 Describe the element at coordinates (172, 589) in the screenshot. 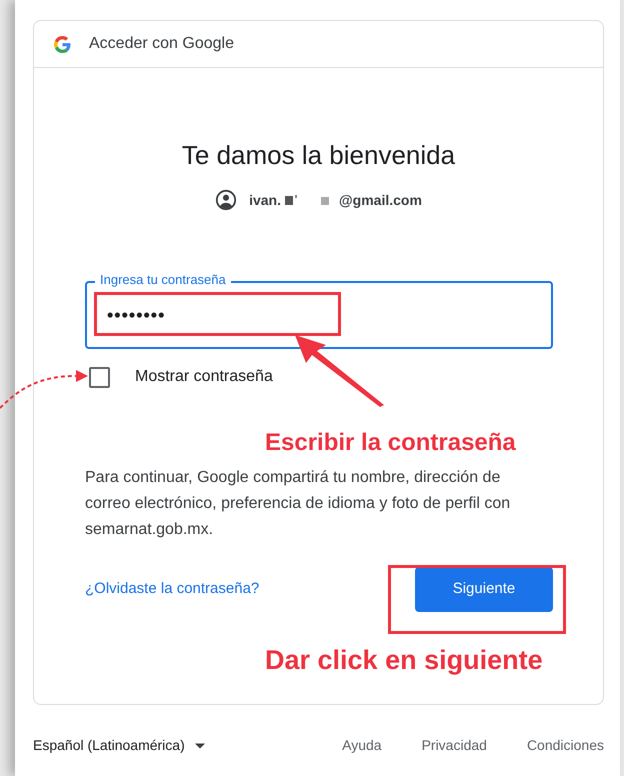

I see `forgot-password-link: ¿Olvidaste la contraseña?` at that location.